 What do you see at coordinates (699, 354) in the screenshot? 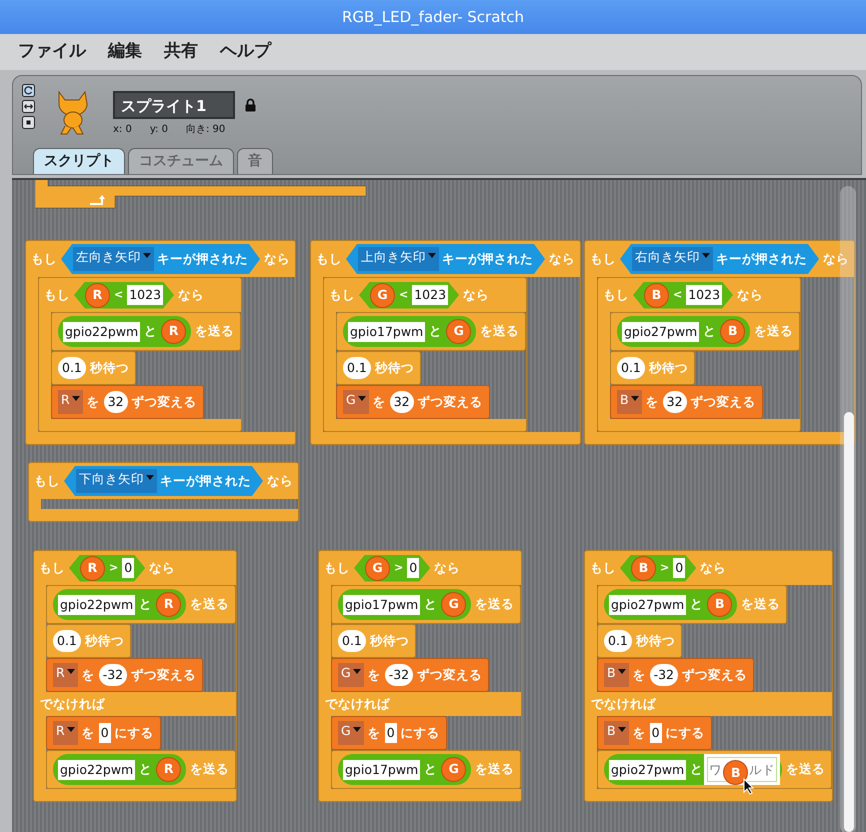
I see `if-block: もし B < 1023 なら gpio27pwm と B を送る 0.1 秒待つ B を 32 ずつ変える` at bounding box center [699, 354].